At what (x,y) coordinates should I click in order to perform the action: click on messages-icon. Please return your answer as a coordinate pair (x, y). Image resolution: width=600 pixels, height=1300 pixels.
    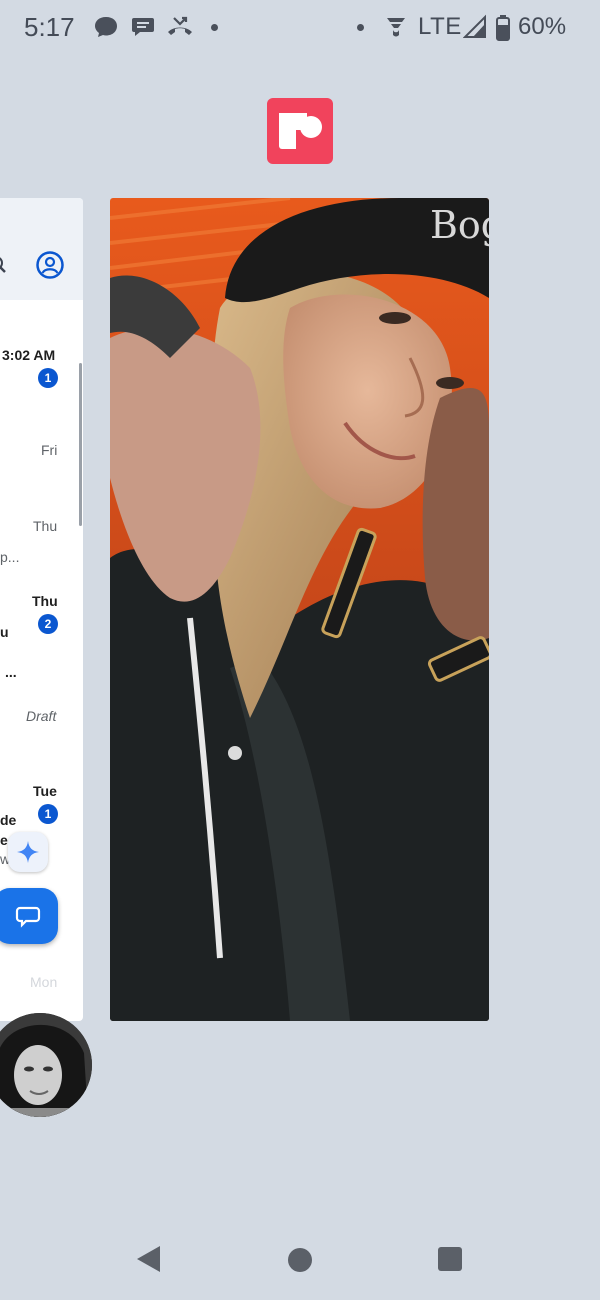
    Looking at the image, I should click on (143, 29).